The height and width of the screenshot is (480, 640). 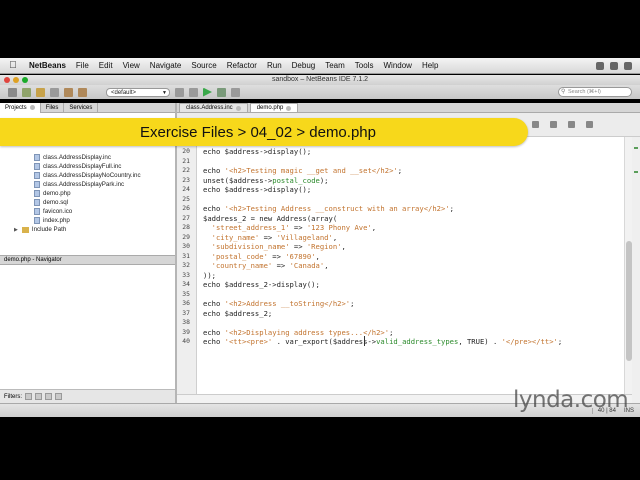 I want to click on tab-label: Projects, so click(x=16, y=107).